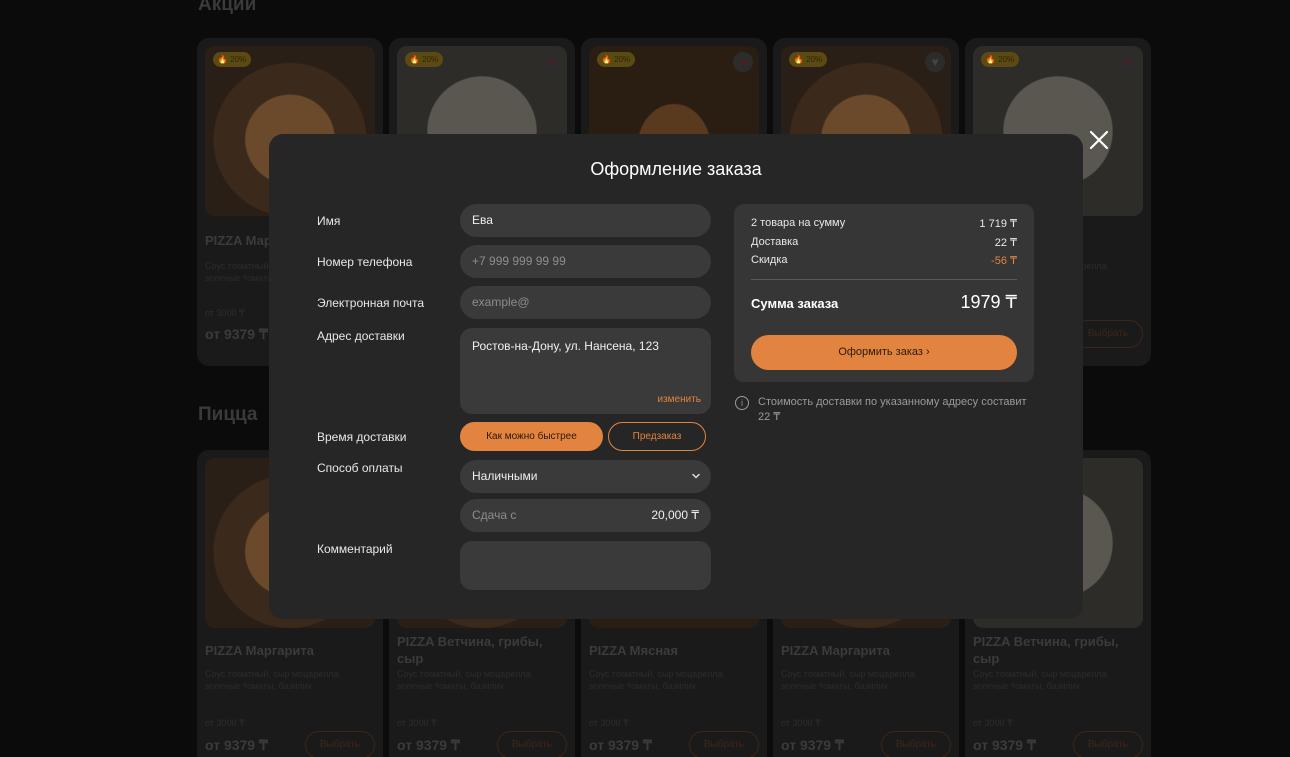  I want to click on comment-label: Комментарий, so click(355, 549).